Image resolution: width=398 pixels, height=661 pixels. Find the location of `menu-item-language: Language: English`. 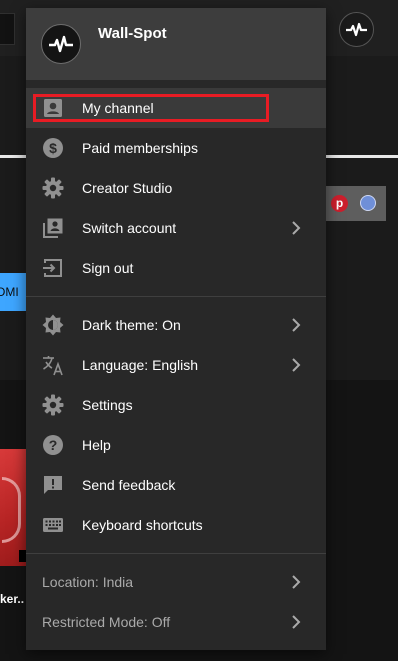

menu-item-language: Language: English is located at coordinates (176, 365).